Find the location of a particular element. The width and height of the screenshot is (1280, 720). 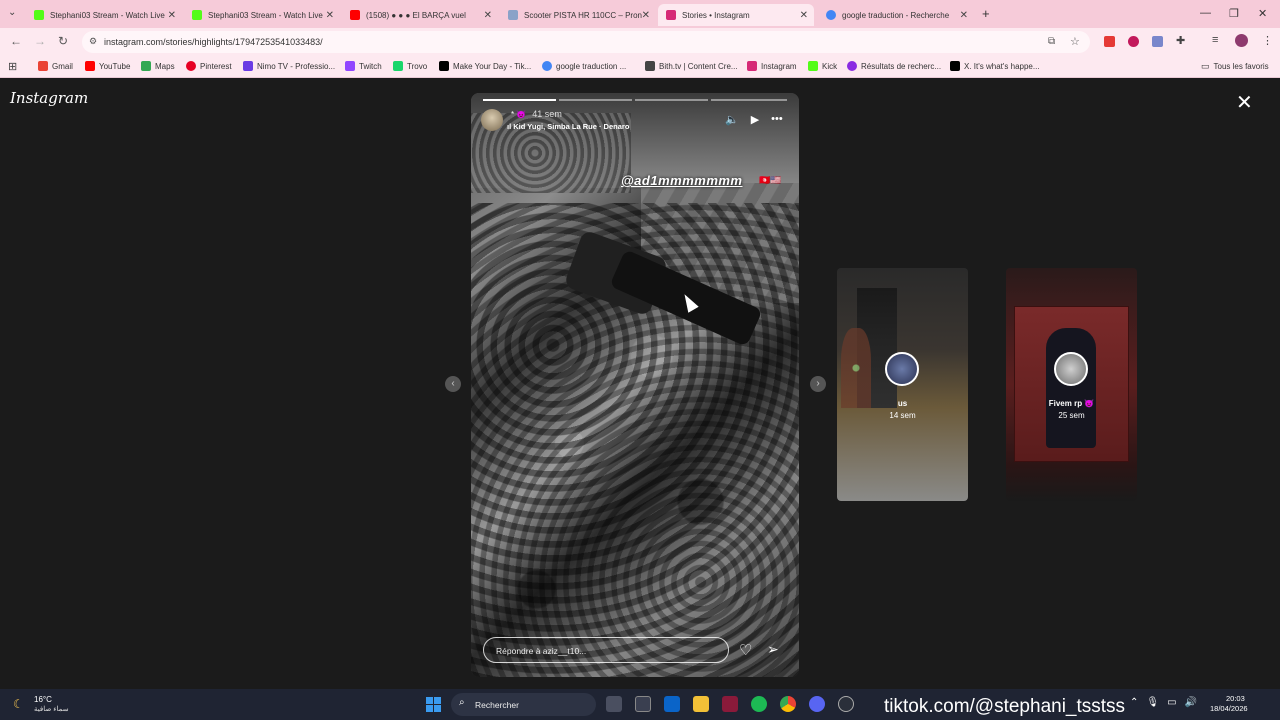

file-explorer-icon is located at coordinates (701, 704).